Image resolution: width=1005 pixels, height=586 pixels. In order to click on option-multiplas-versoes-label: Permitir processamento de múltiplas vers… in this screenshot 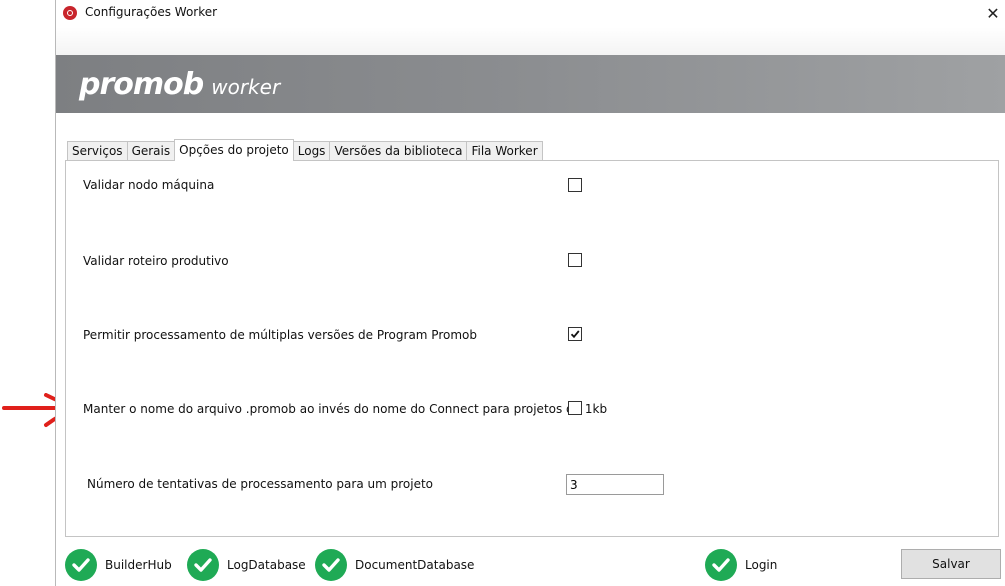, I will do `click(280, 335)`.